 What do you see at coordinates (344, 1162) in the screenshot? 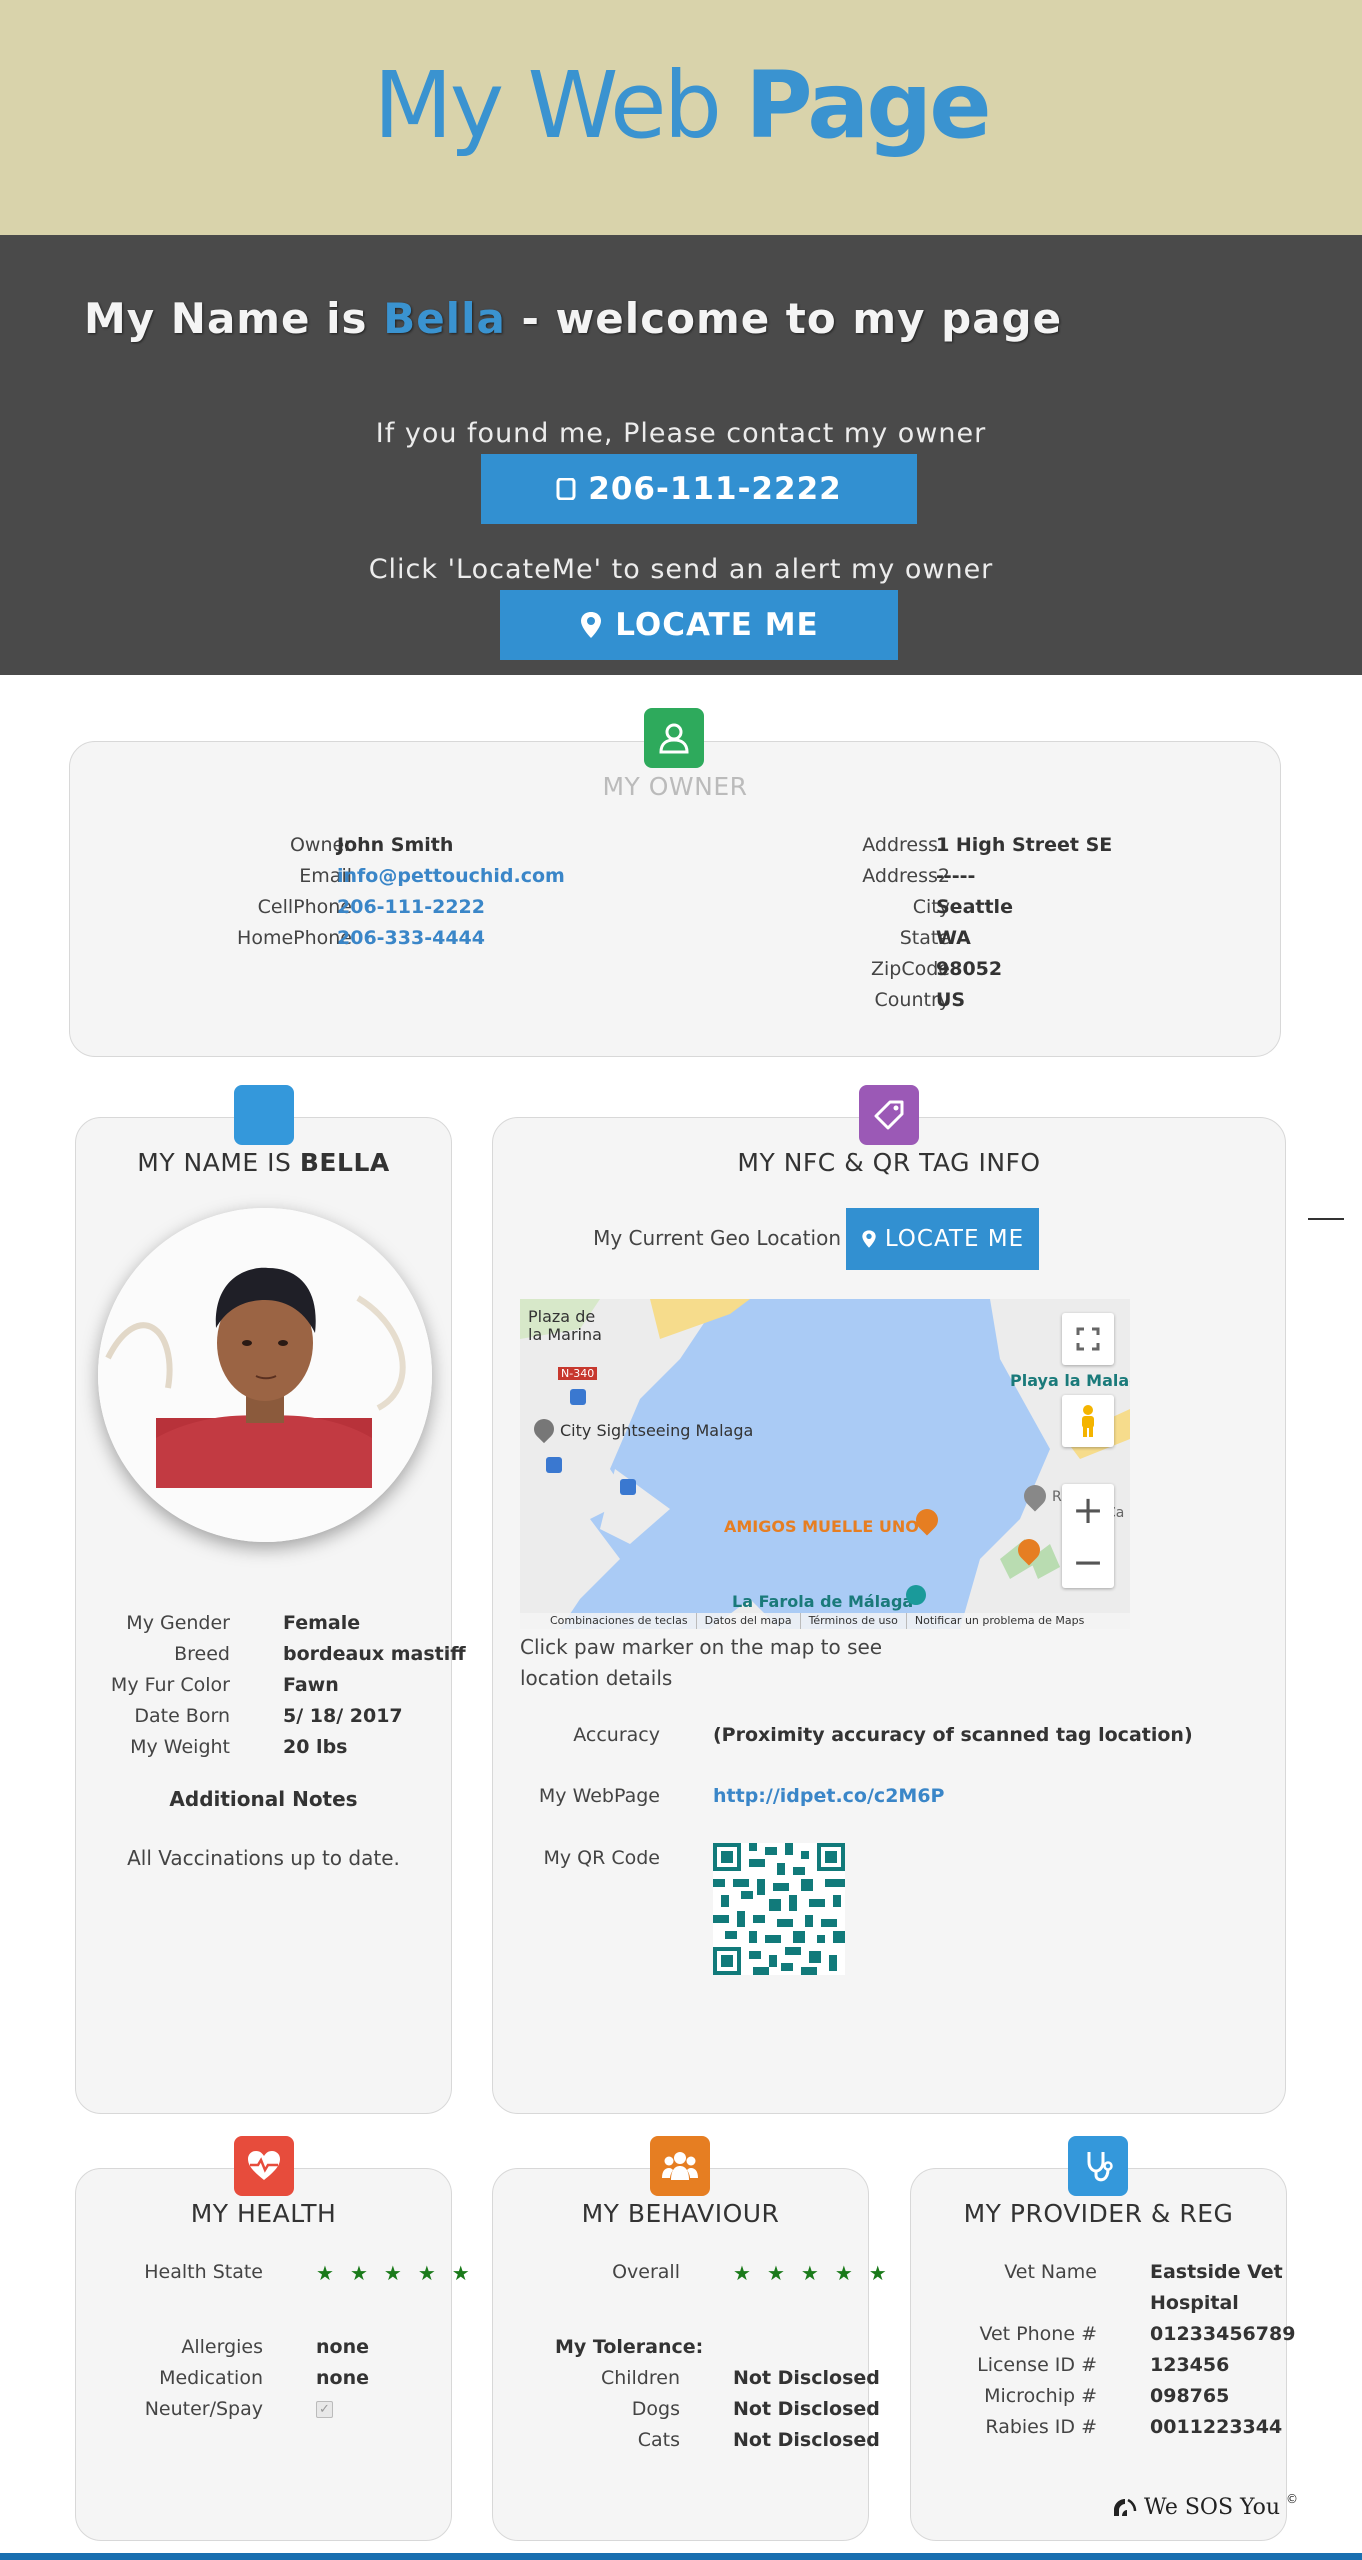
I see `pet-card-title-name: BELLA` at bounding box center [344, 1162].